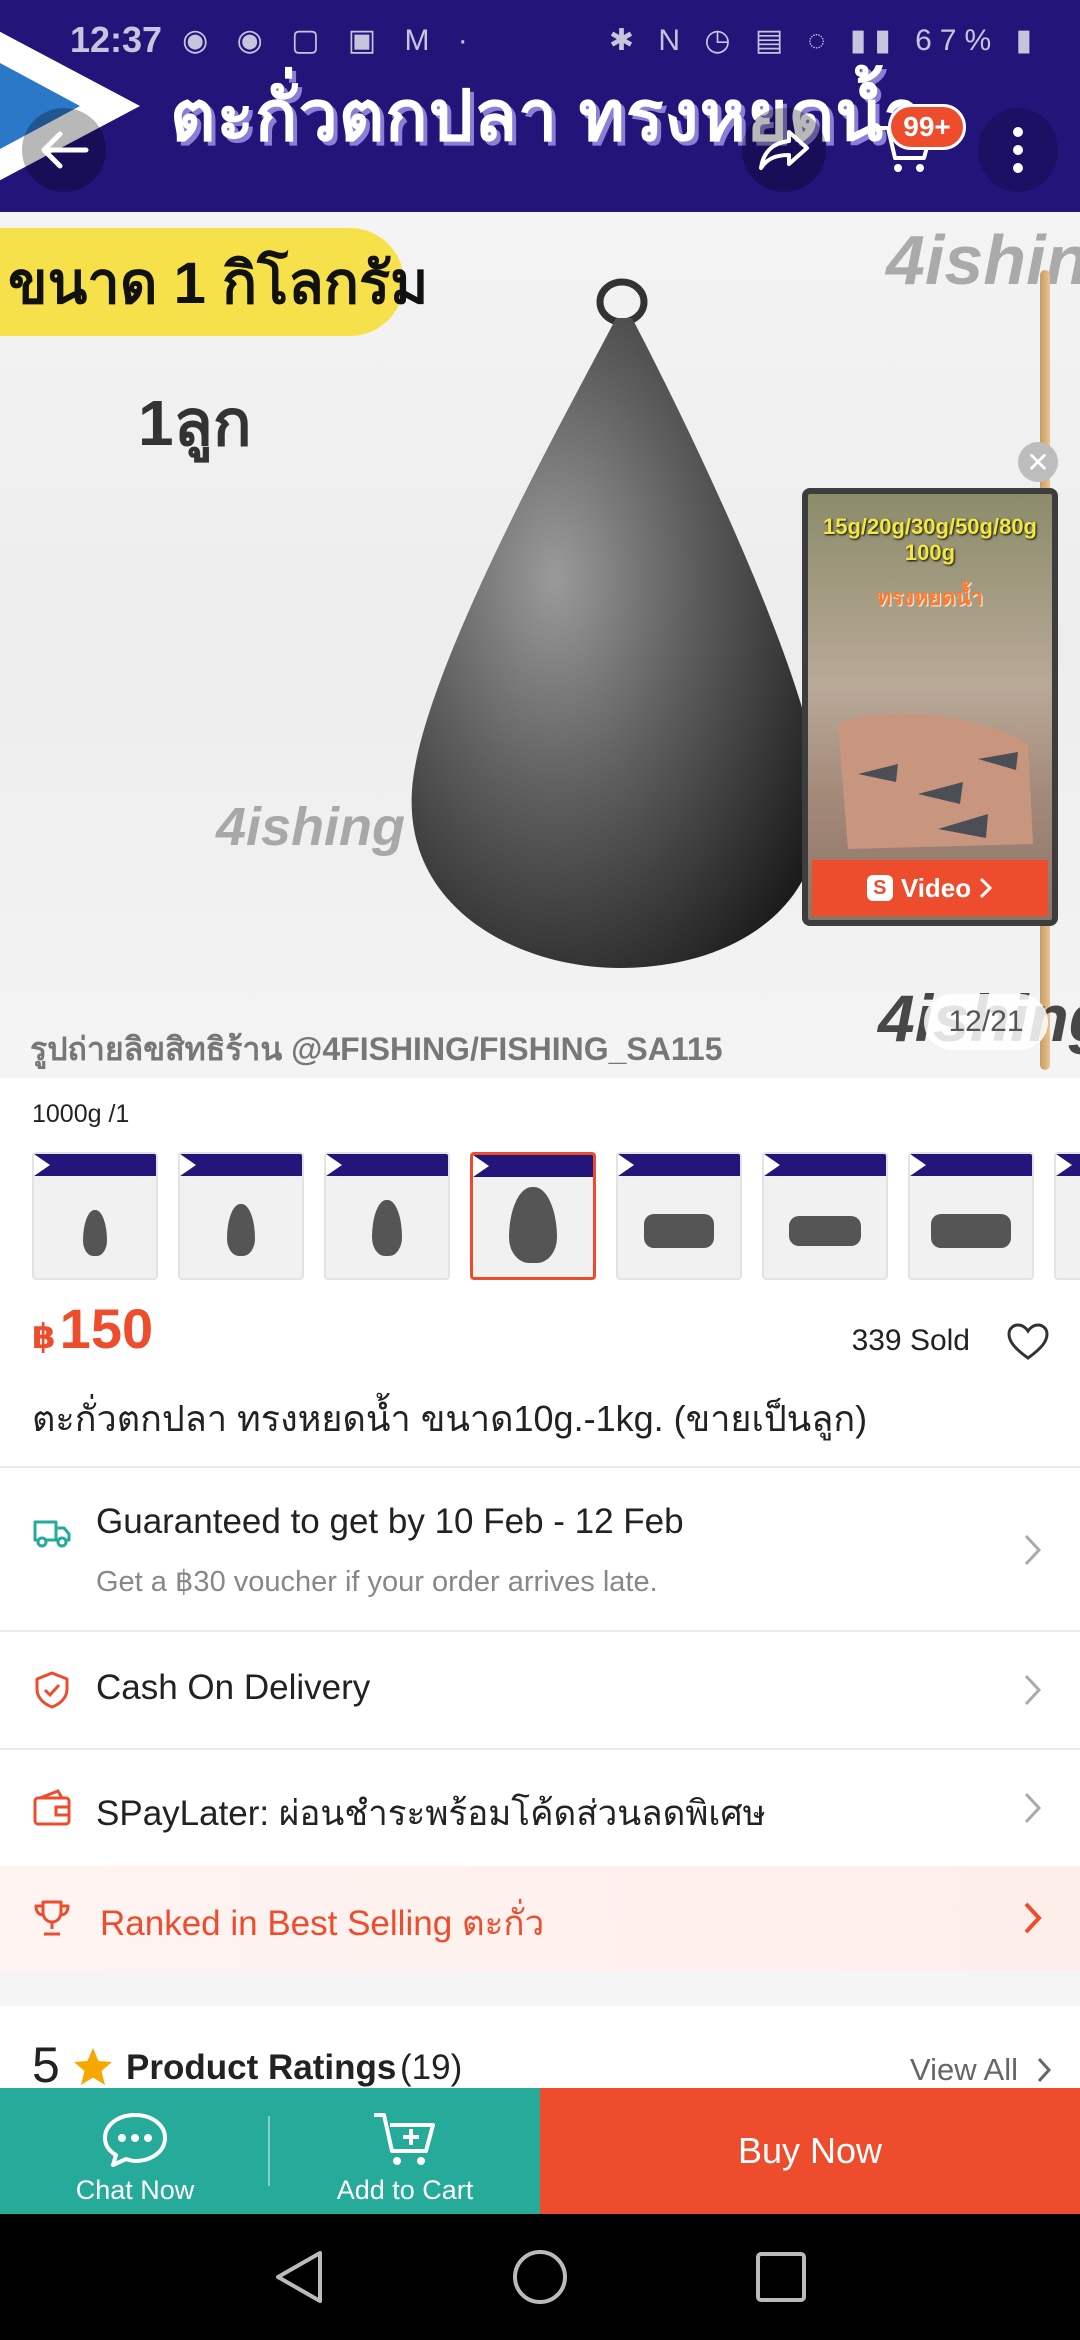 This screenshot has height=2340, width=1080. I want to click on video-close-button: ✕, so click(1038, 462).